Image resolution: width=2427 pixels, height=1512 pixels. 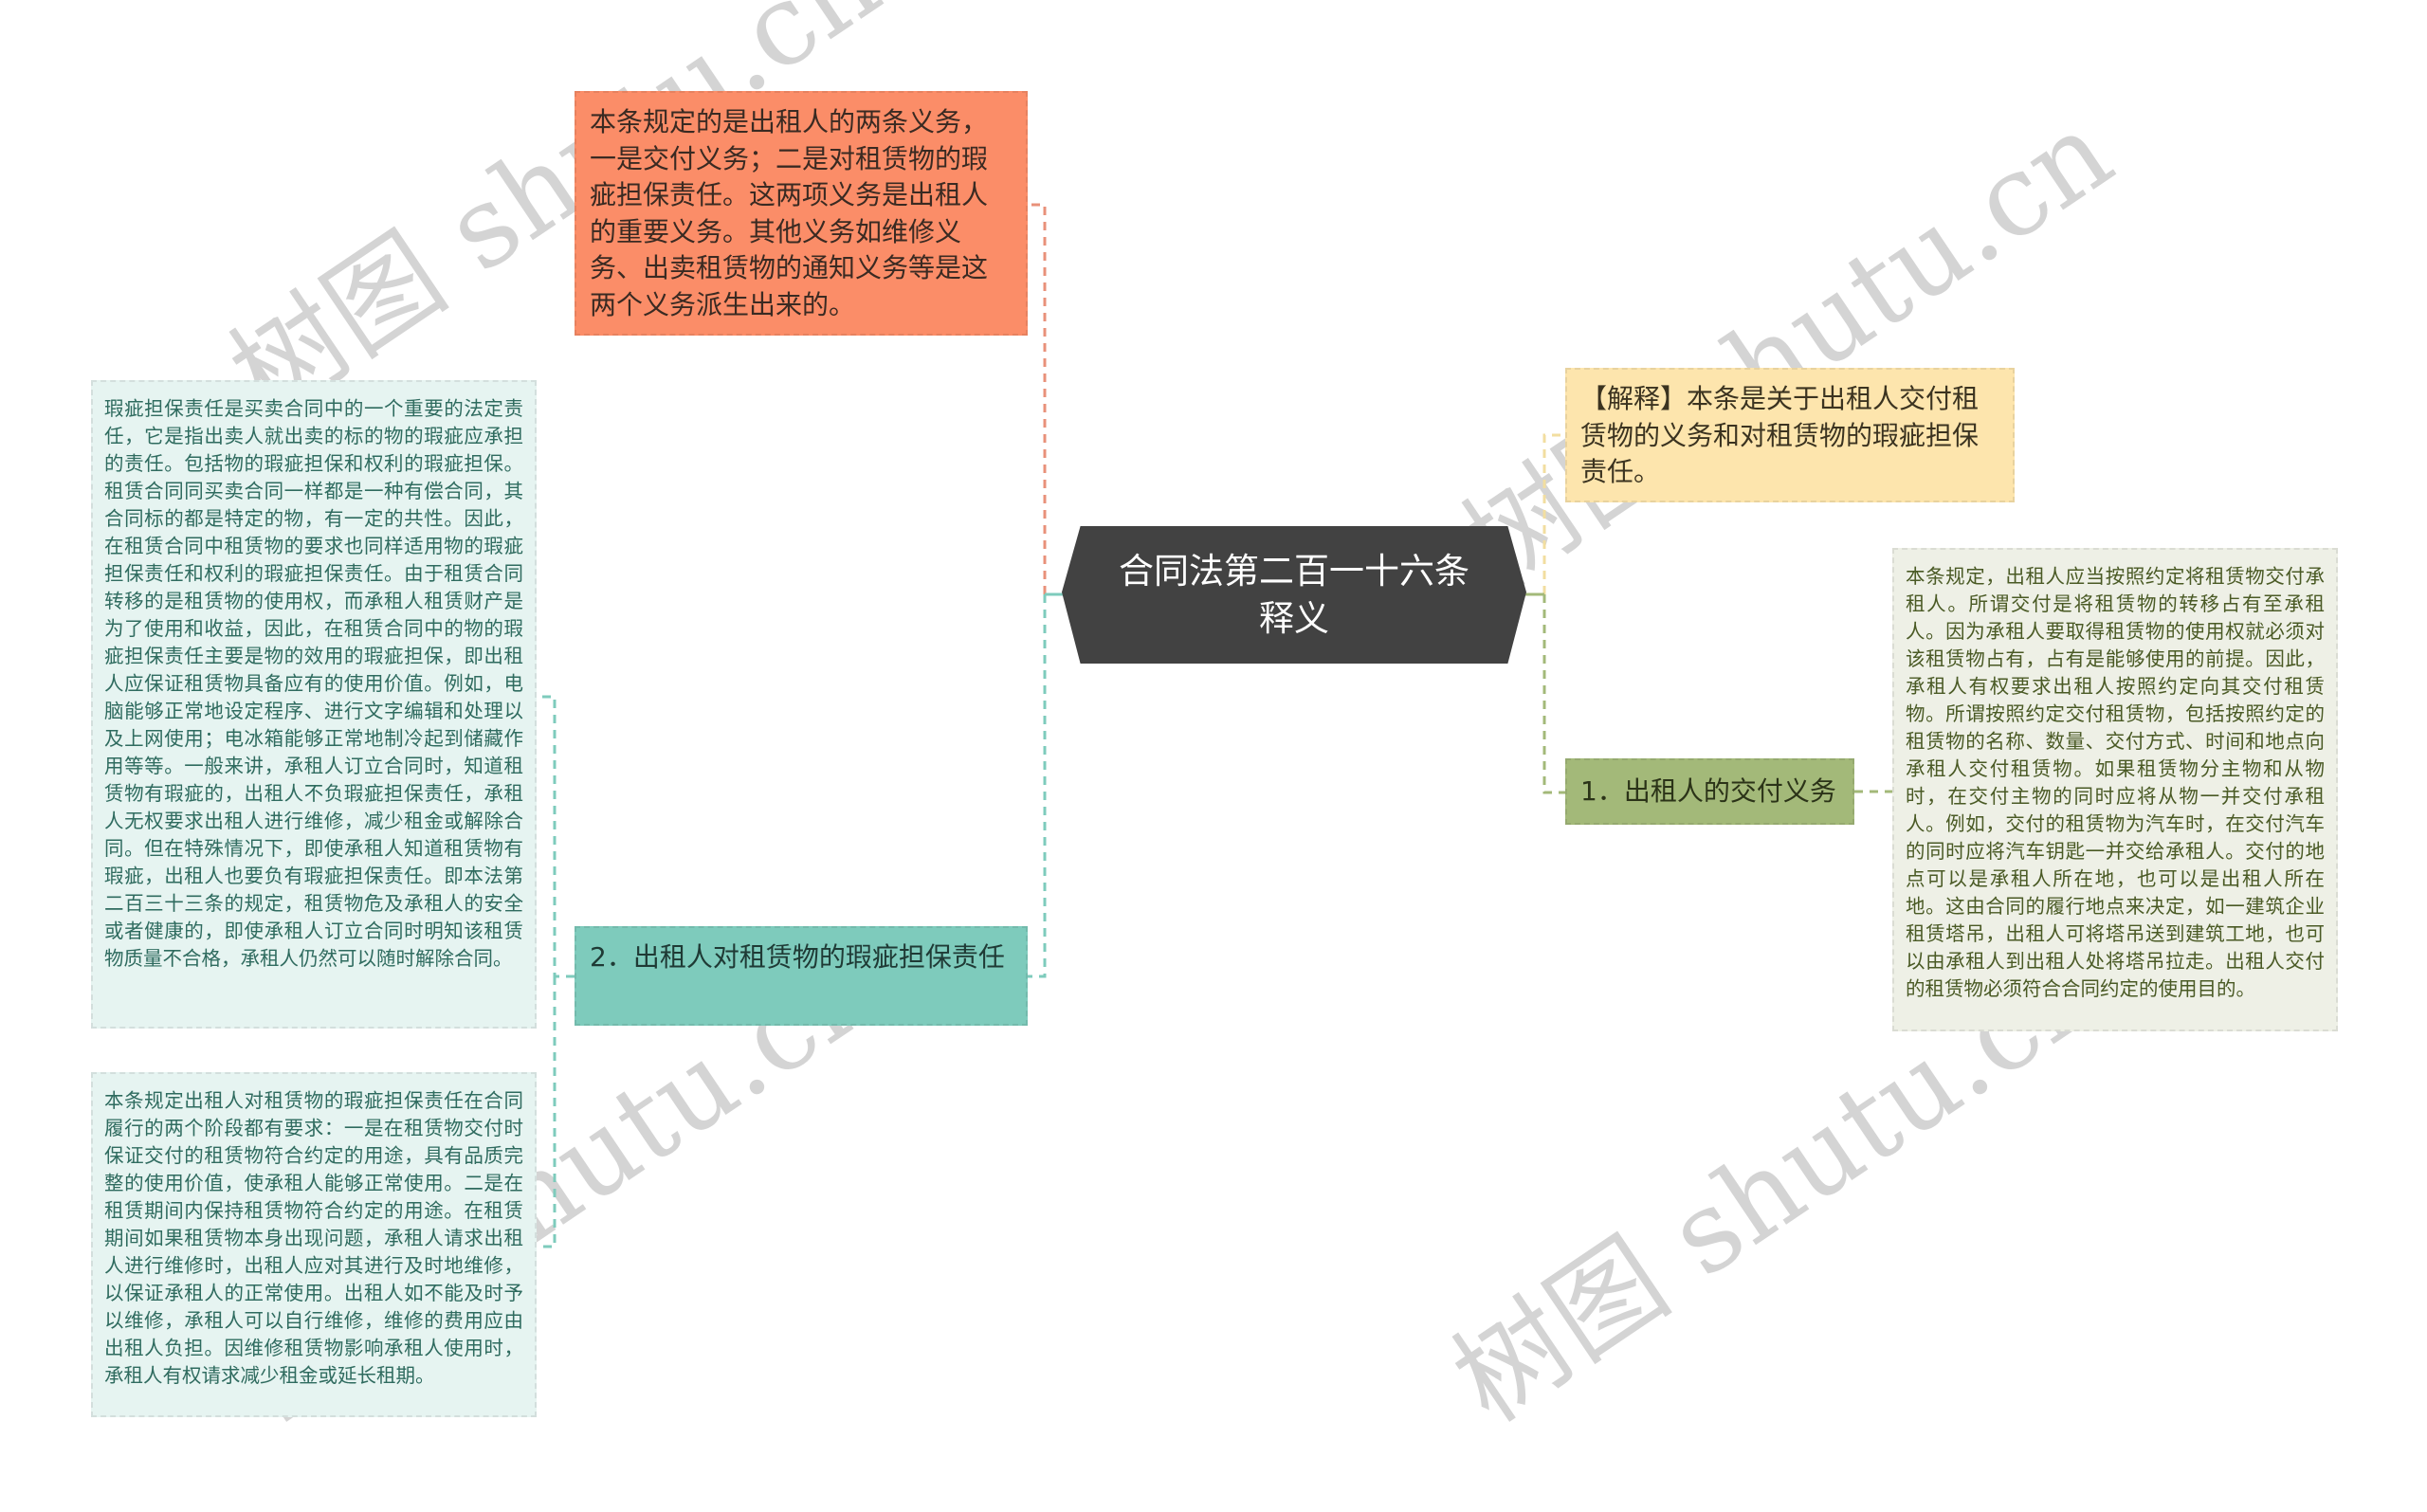 What do you see at coordinates (801, 976) in the screenshot?
I see `topic-defect-warranty: 2．出租人对租赁物的瑕疵担保责任` at bounding box center [801, 976].